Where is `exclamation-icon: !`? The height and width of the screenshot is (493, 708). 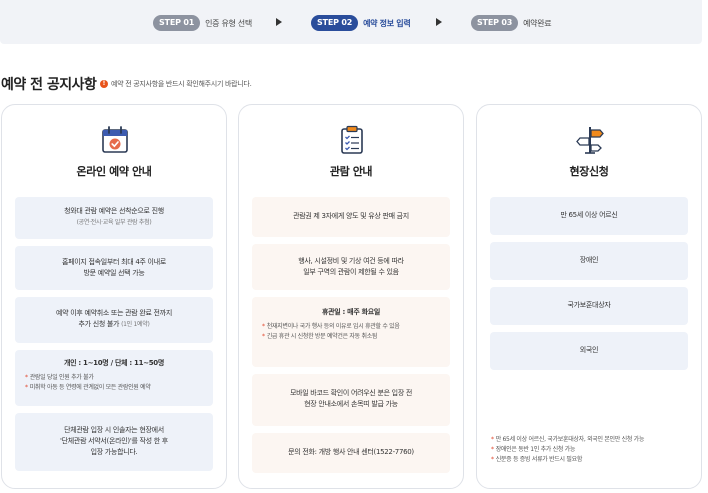
exclamation-icon: ! is located at coordinates (104, 84).